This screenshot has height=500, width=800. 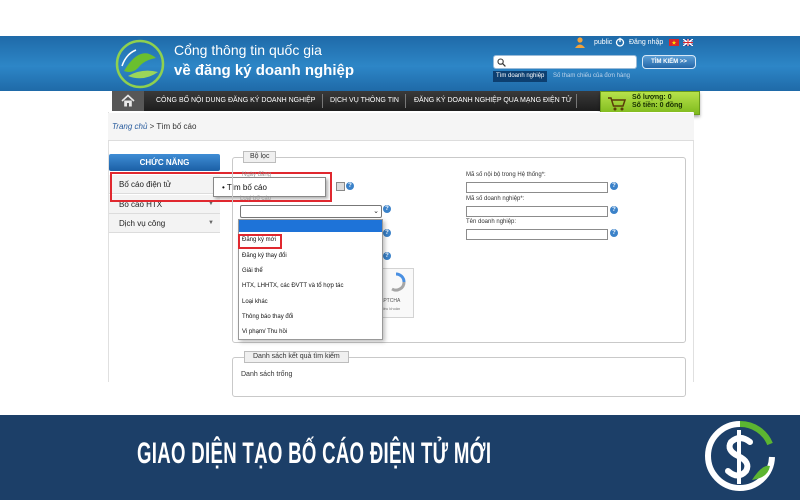 What do you see at coordinates (617, 104) in the screenshot?
I see `cart-icon` at bounding box center [617, 104].